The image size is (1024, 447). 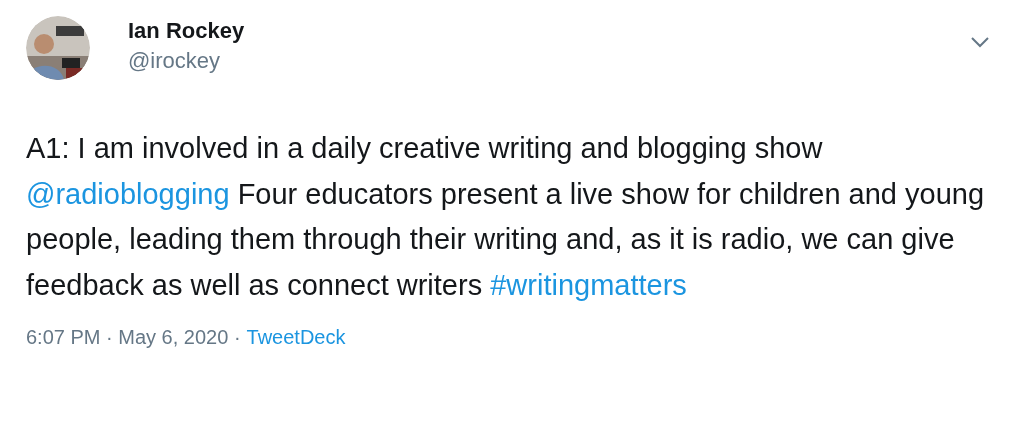 What do you see at coordinates (980, 42) in the screenshot?
I see `chevron-down-icon` at bounding box center [980, 42].